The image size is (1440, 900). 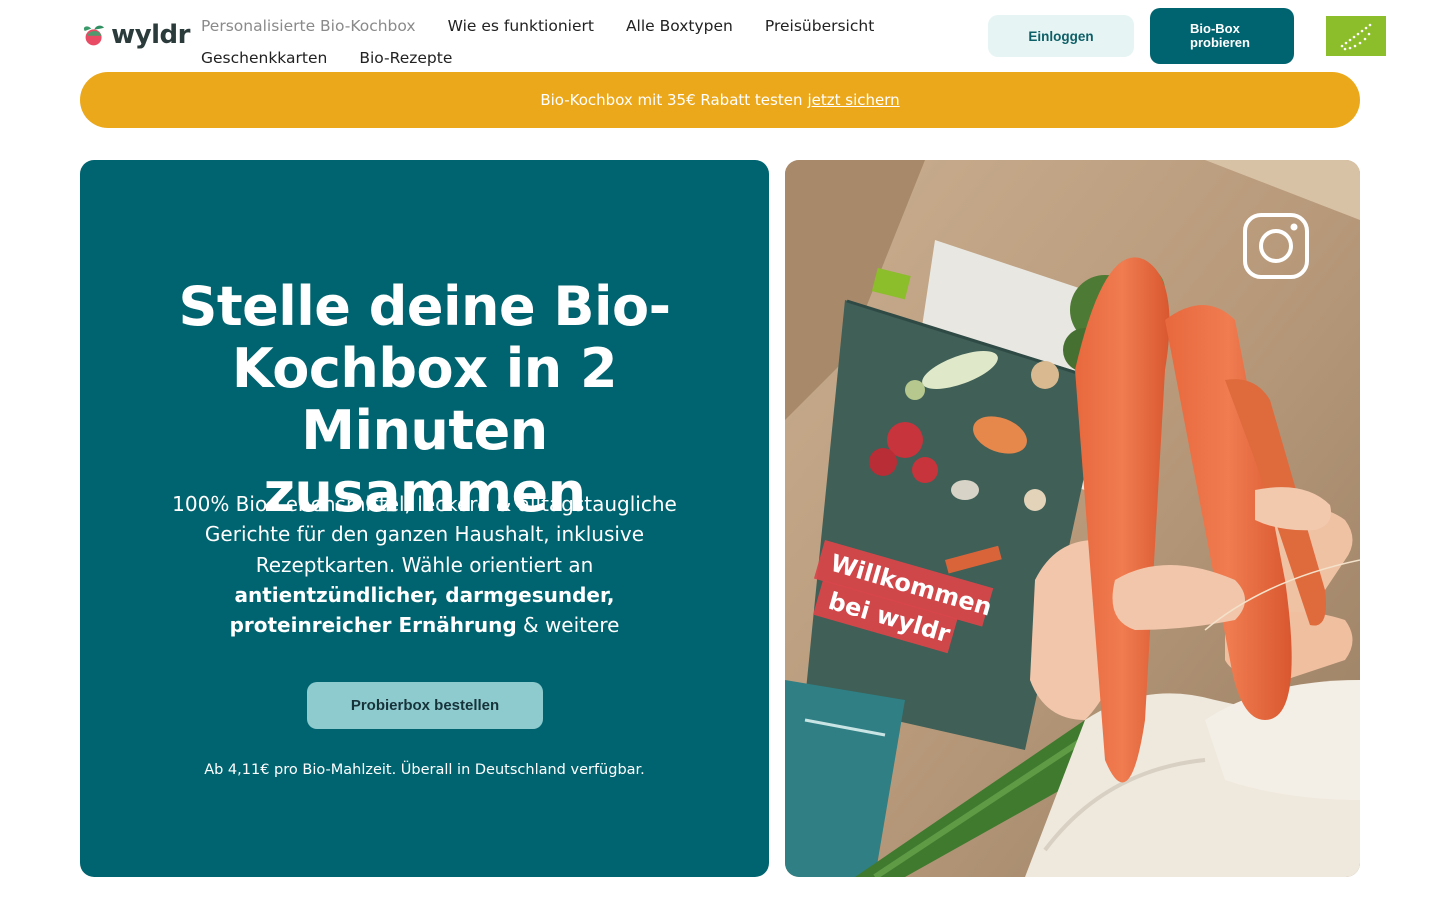 I want to click on try-bio-box-label-line1: Bio-Box, so click(x=1215, y=28).